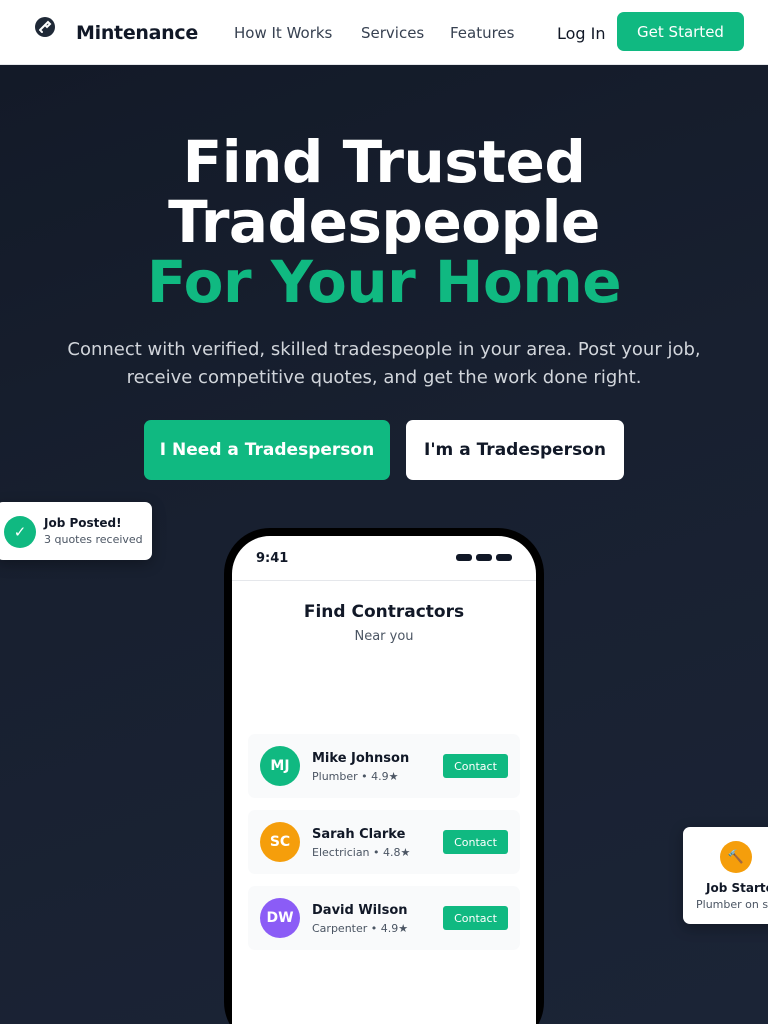 Image resolution: width=768 pixels, height=1024 pixels. I want to click on nav-services: Services, so click(392, 33).